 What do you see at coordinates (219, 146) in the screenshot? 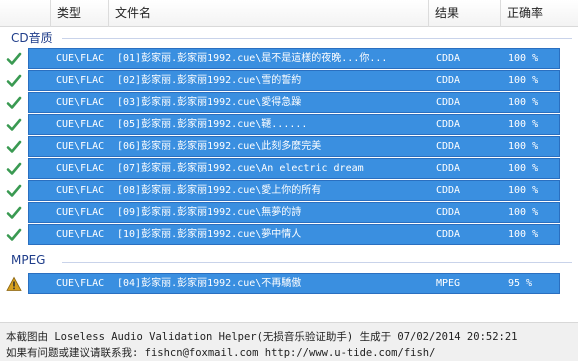
I see `row-filename-cell: [06]彭家丽.彭家丽1992.cue\此刻多麼完美` at bounding box center [219, 146].